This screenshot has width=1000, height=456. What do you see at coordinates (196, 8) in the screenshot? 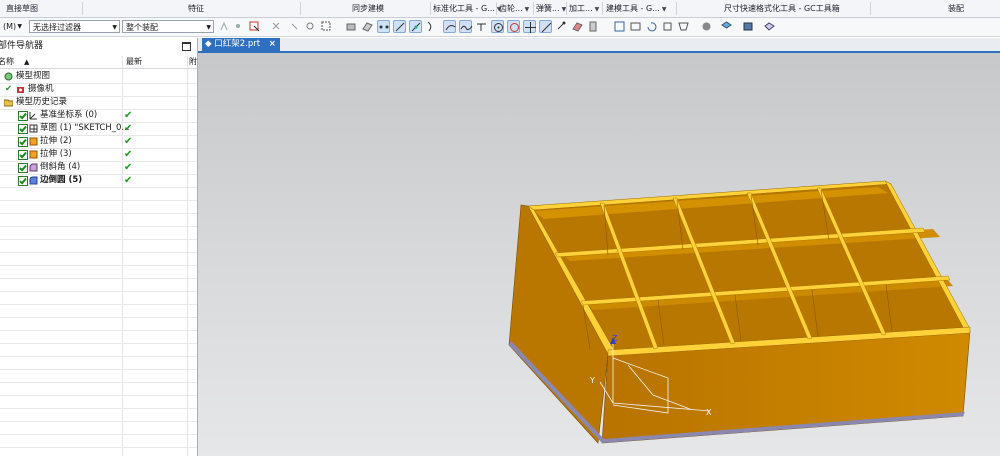
I see `ribbon-group-feature: 特征` at bounding box center [196, 8].